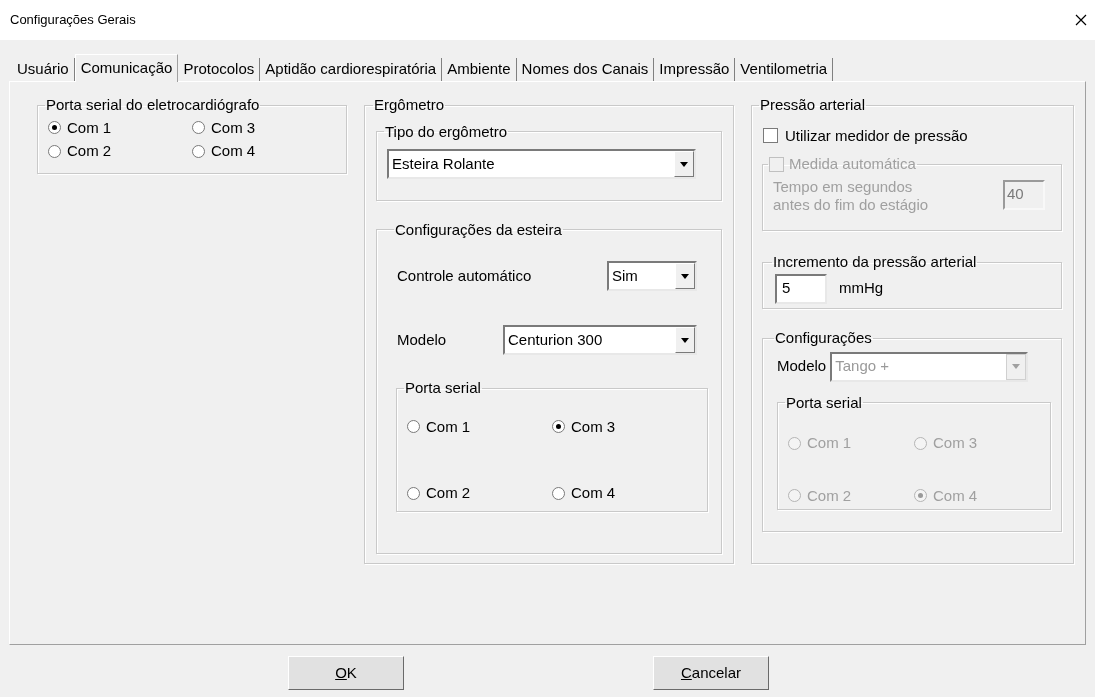  Describe the element at coordinates (541, 164) in the screenshot. I see `dropdown: Esteira Rolante` at that location.